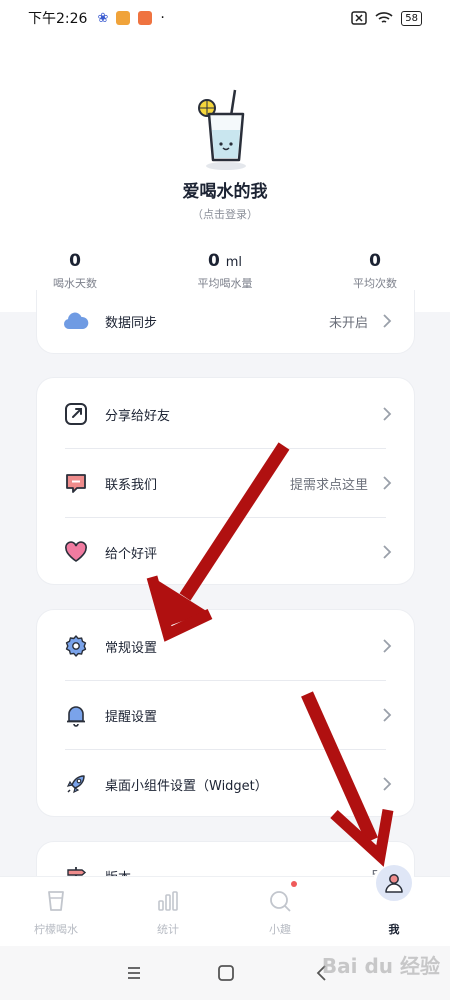 This screenshot has height=1000, width=450. What do you see at coordinates (75, 283) in the screenshot?
I see `stat-label: 喝水天数` at bounding box center [75, 283].